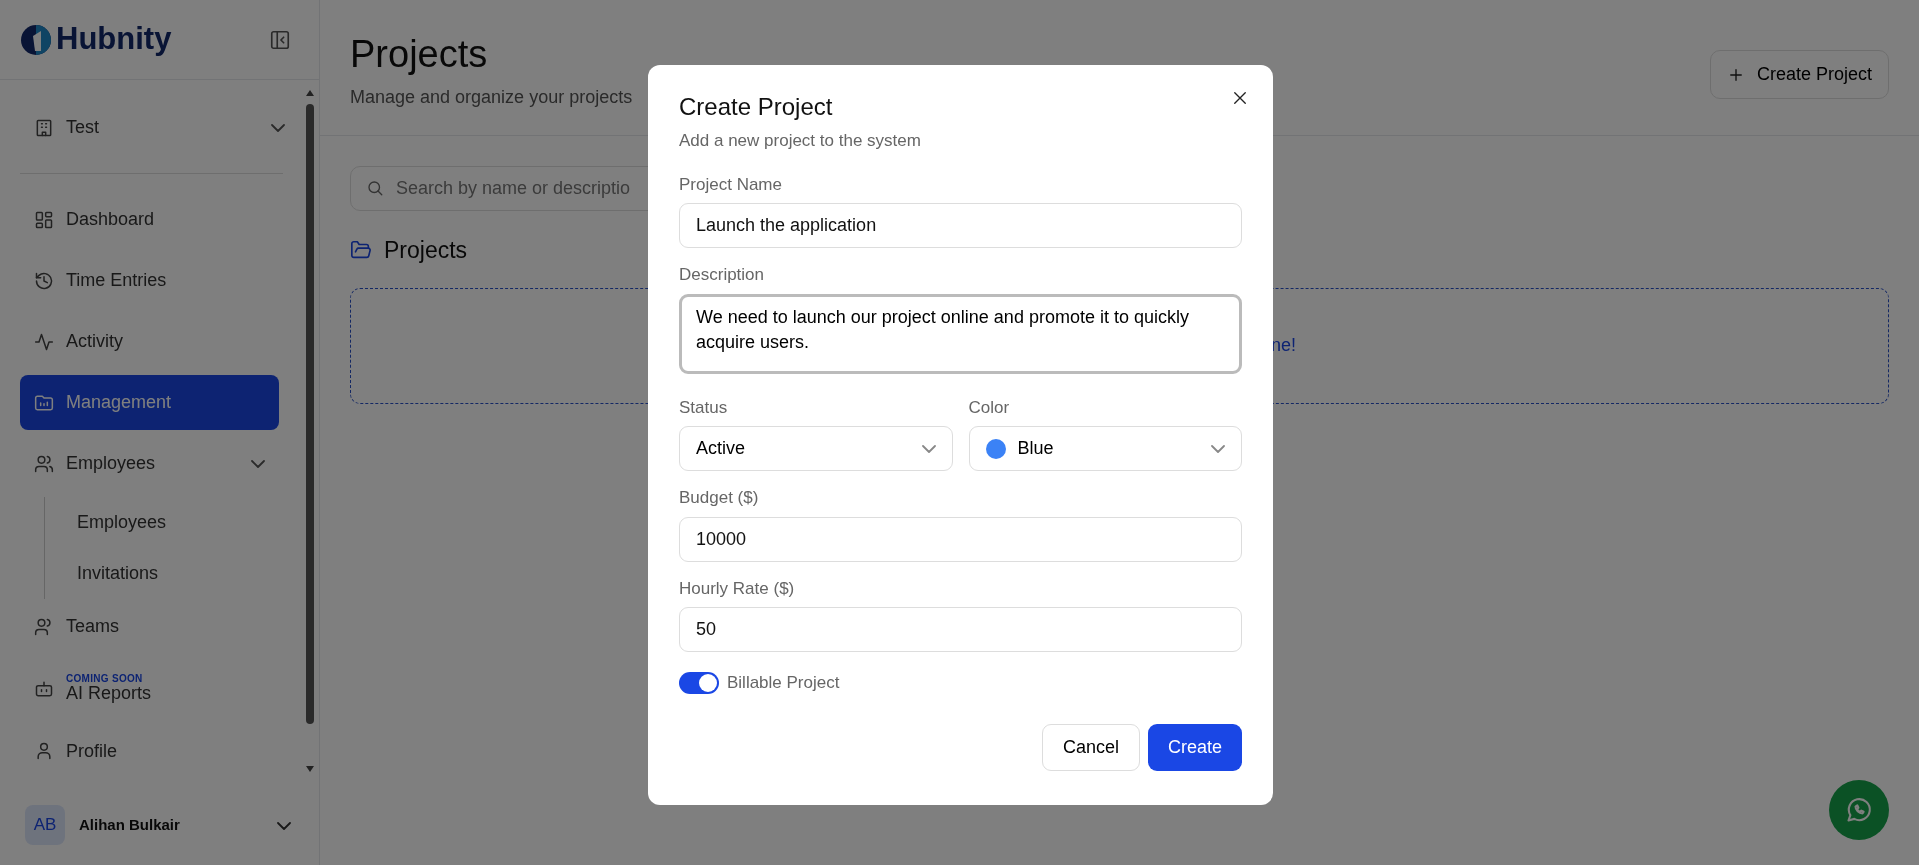  I want to click on nav-item: Management, so click(149, 402).